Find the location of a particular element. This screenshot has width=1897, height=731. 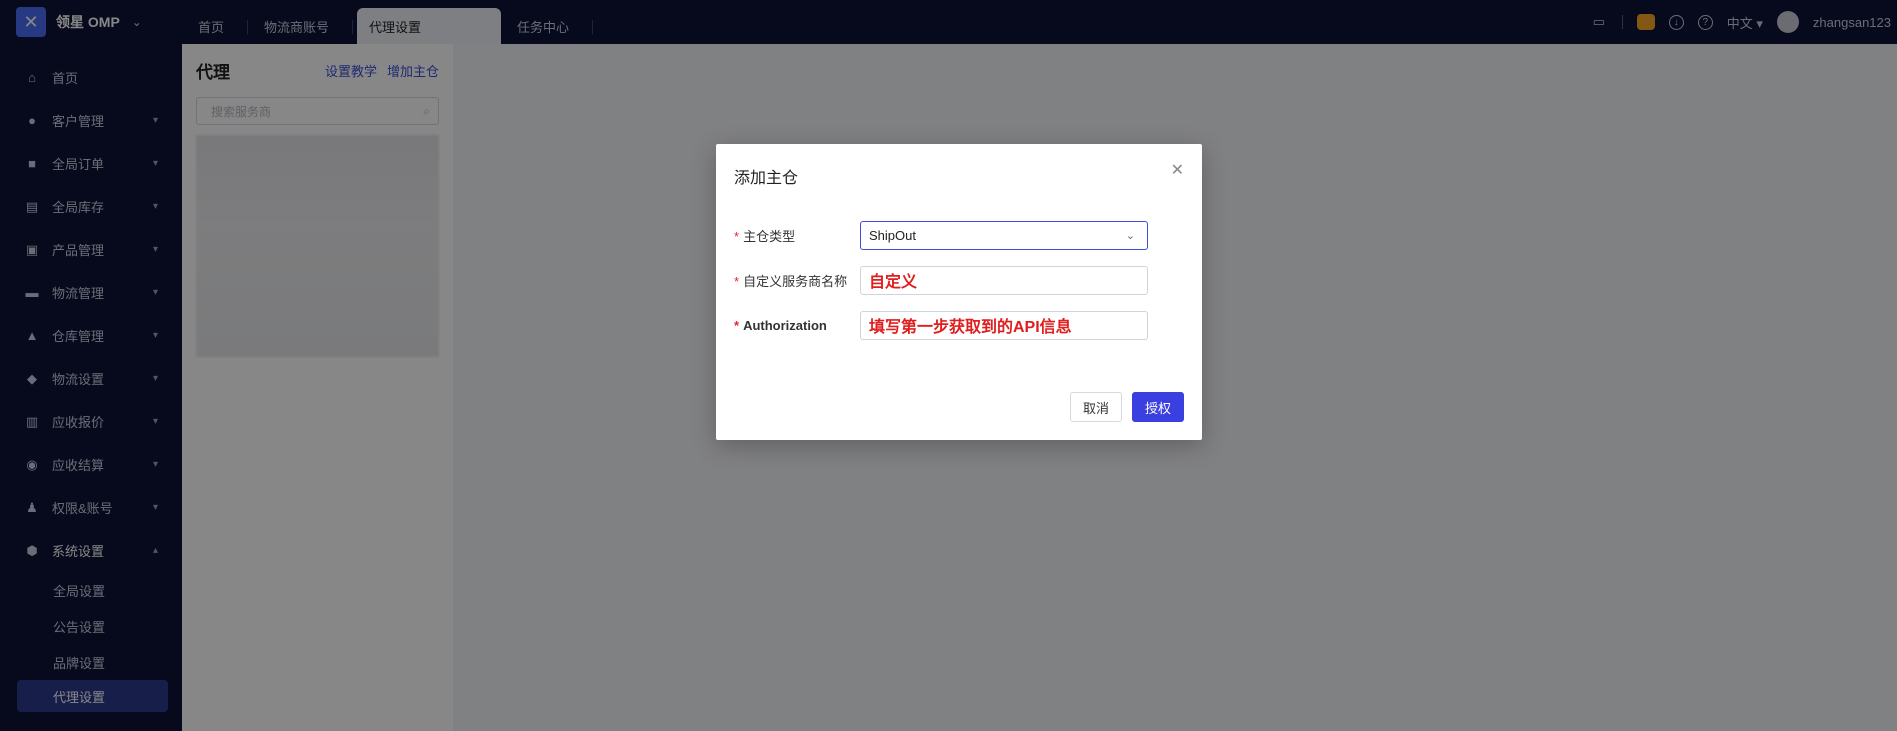

selected-value: ShipOut is located at coordinates (892, 235).